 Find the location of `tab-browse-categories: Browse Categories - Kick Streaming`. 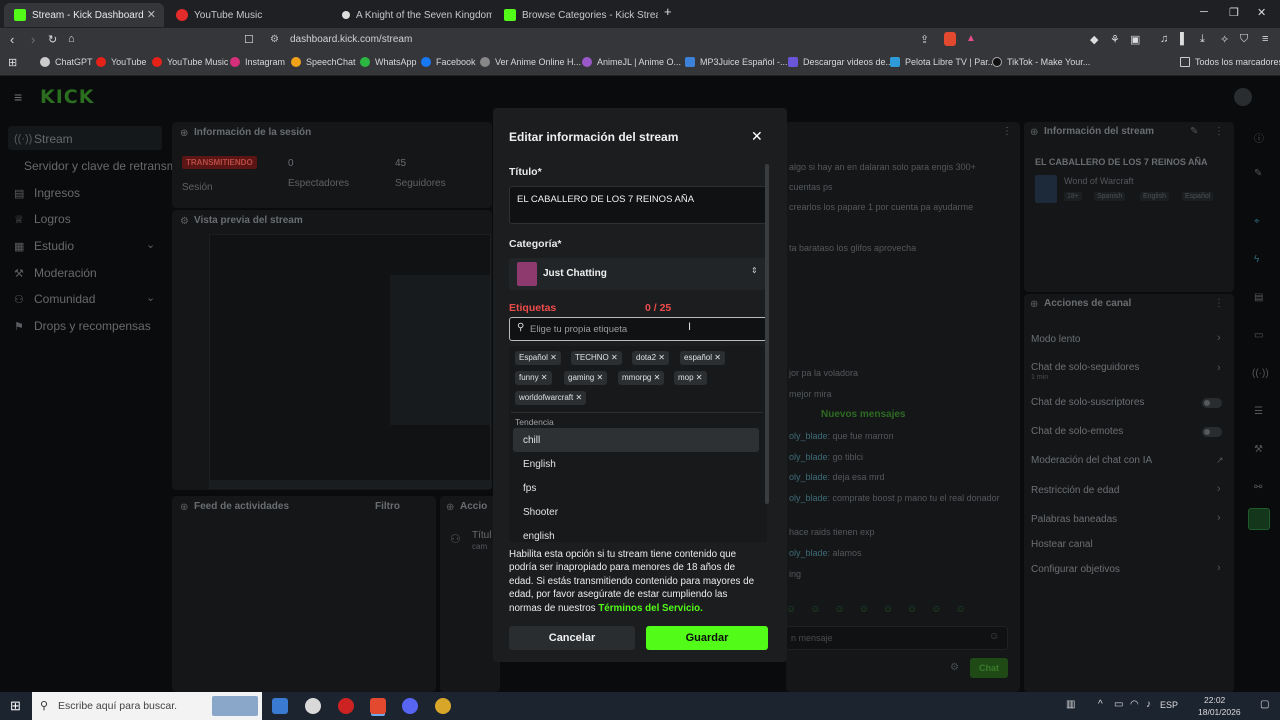

tab-browse-categories: Browse Categories - Kick Streaming is located at coordinates (576, 15).